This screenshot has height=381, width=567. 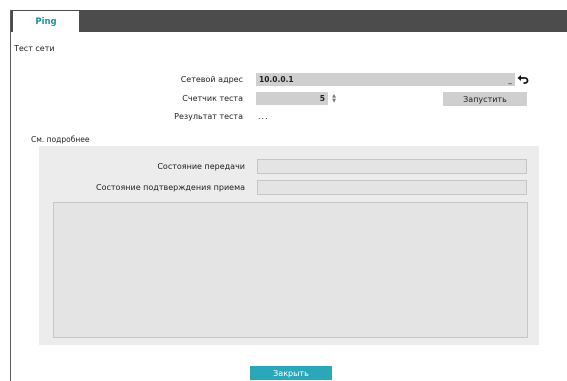 I want to click on address-label: Сетевой адрес, so click(x=211, y=79).